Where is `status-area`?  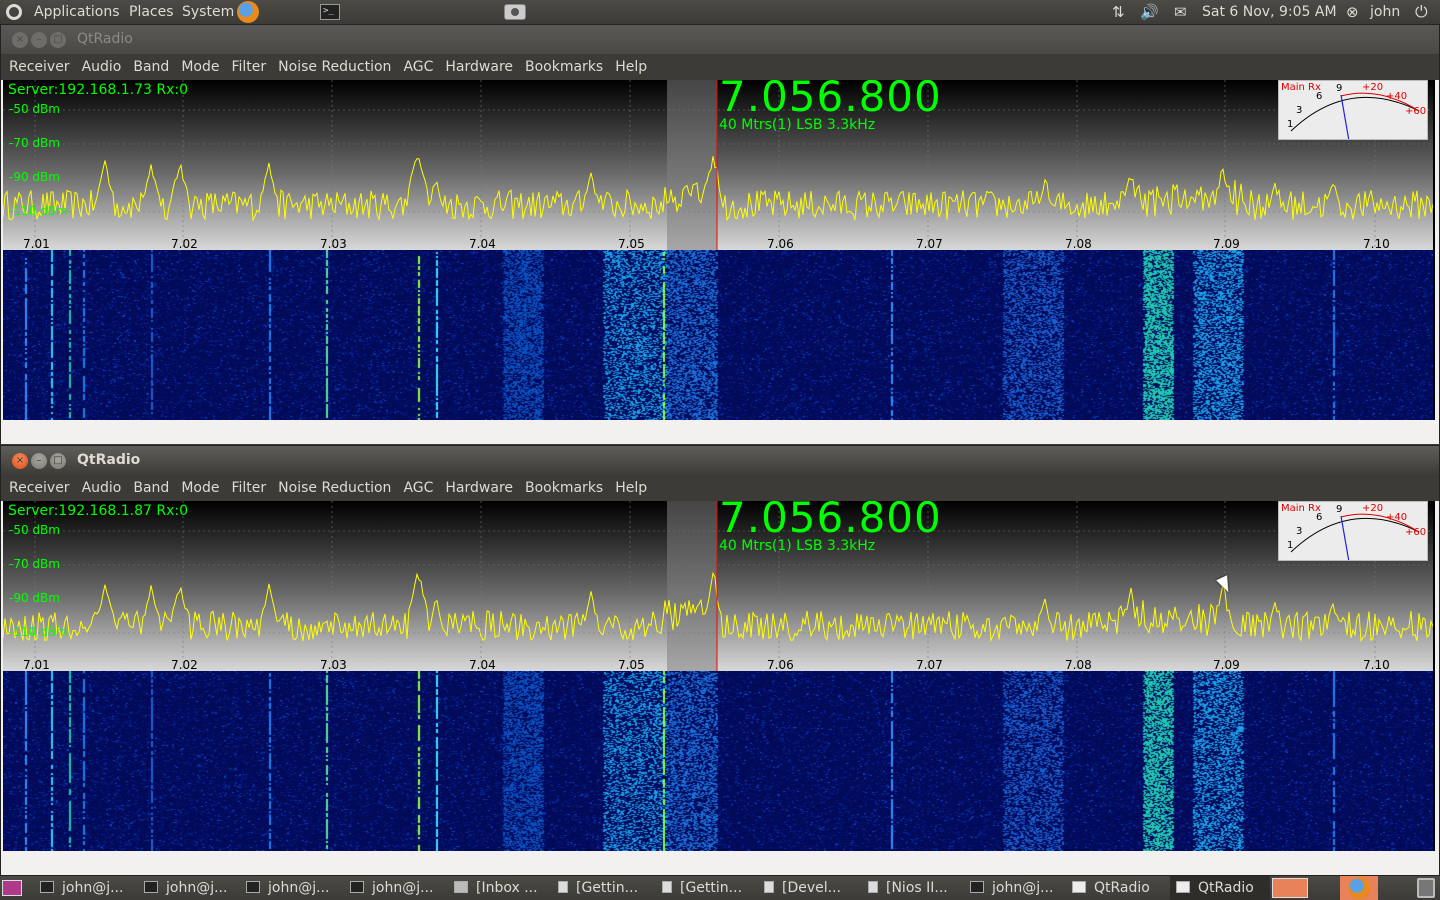
status-area is located at coordinates (720, 863).